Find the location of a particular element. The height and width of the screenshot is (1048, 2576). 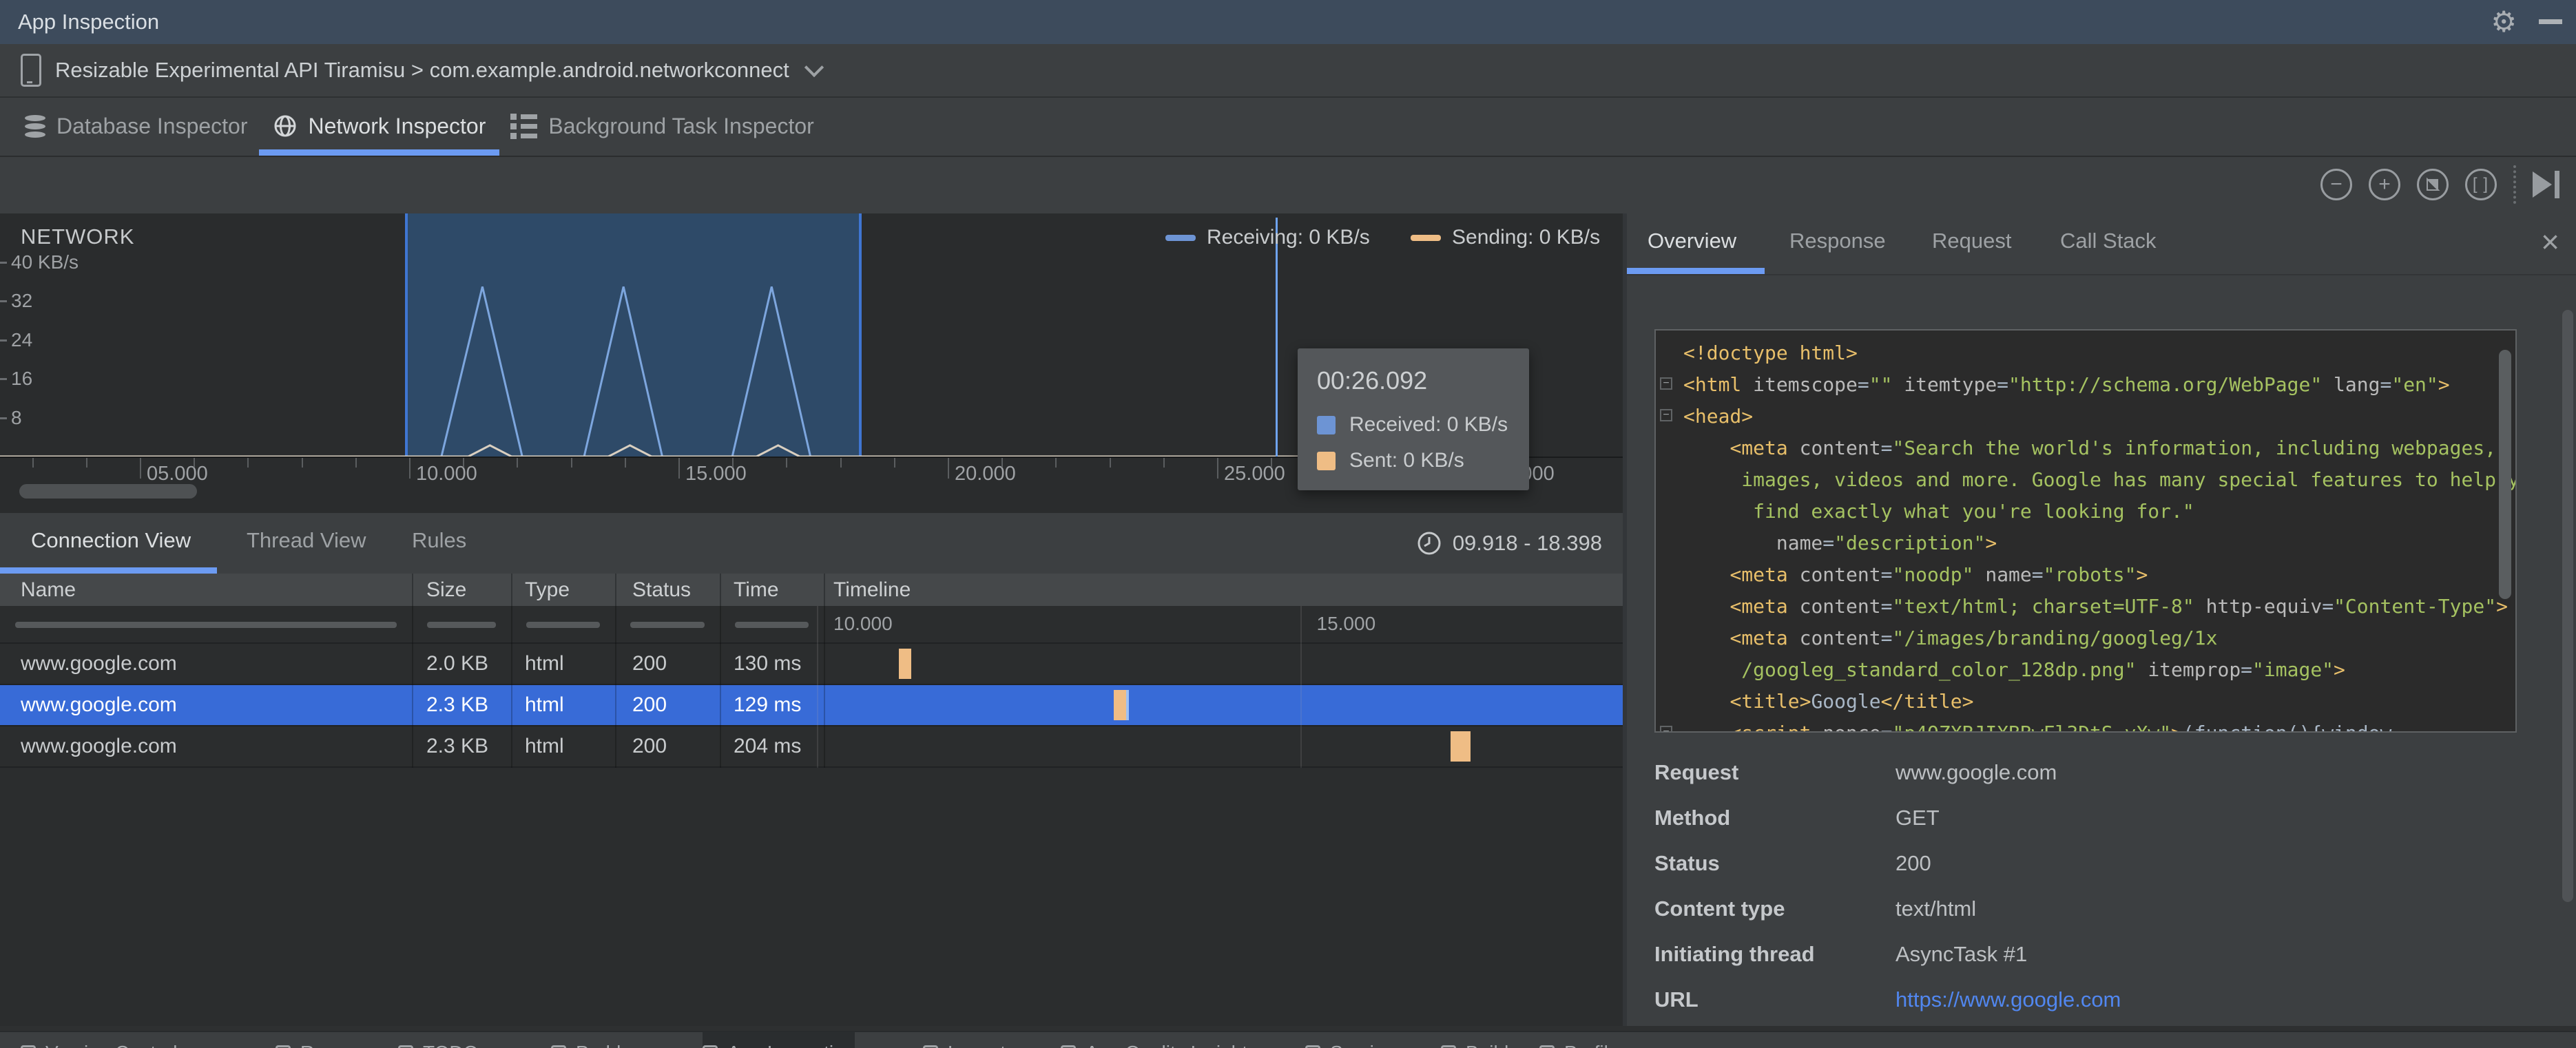

detail-value-request: www.google.com is located at coordinates (1976, 772).